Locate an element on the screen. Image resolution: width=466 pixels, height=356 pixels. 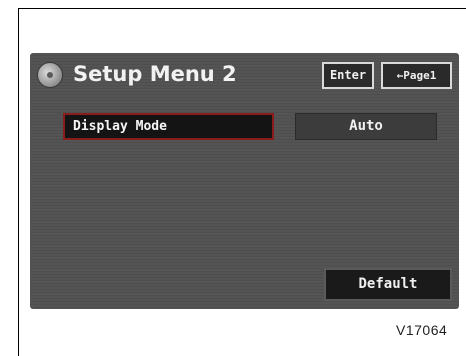
disc-icon is located at coordinates (50, 75).